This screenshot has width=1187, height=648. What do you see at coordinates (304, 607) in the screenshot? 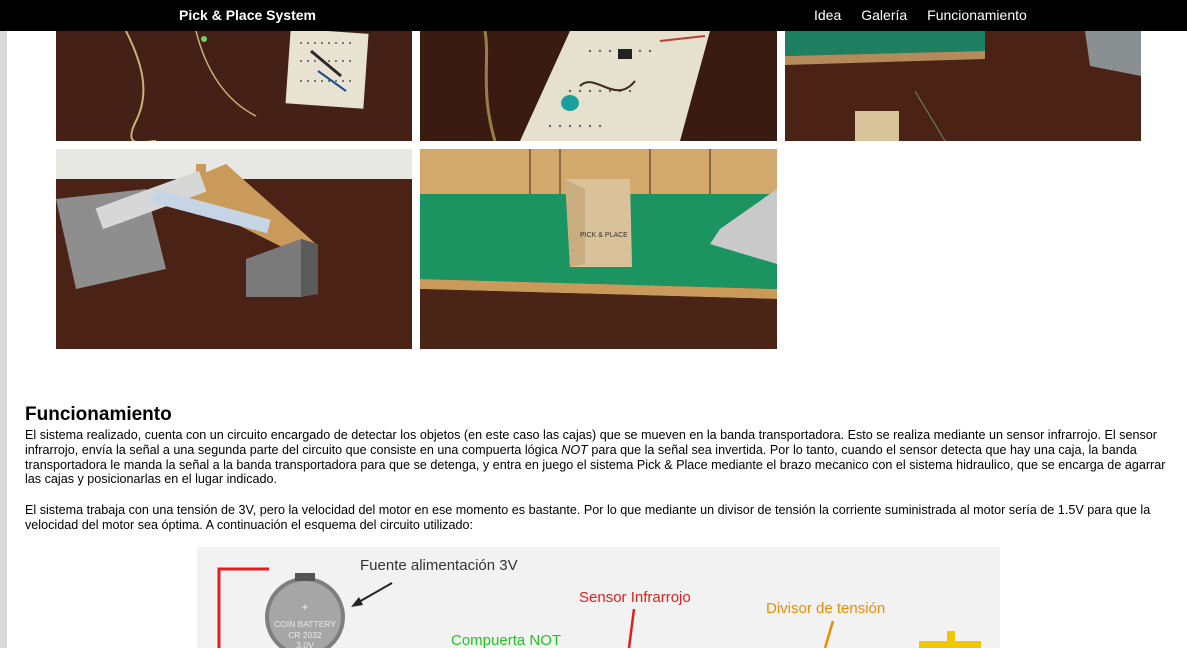
I see `battery-plus-sign: +` at bounding box center [304, 607].